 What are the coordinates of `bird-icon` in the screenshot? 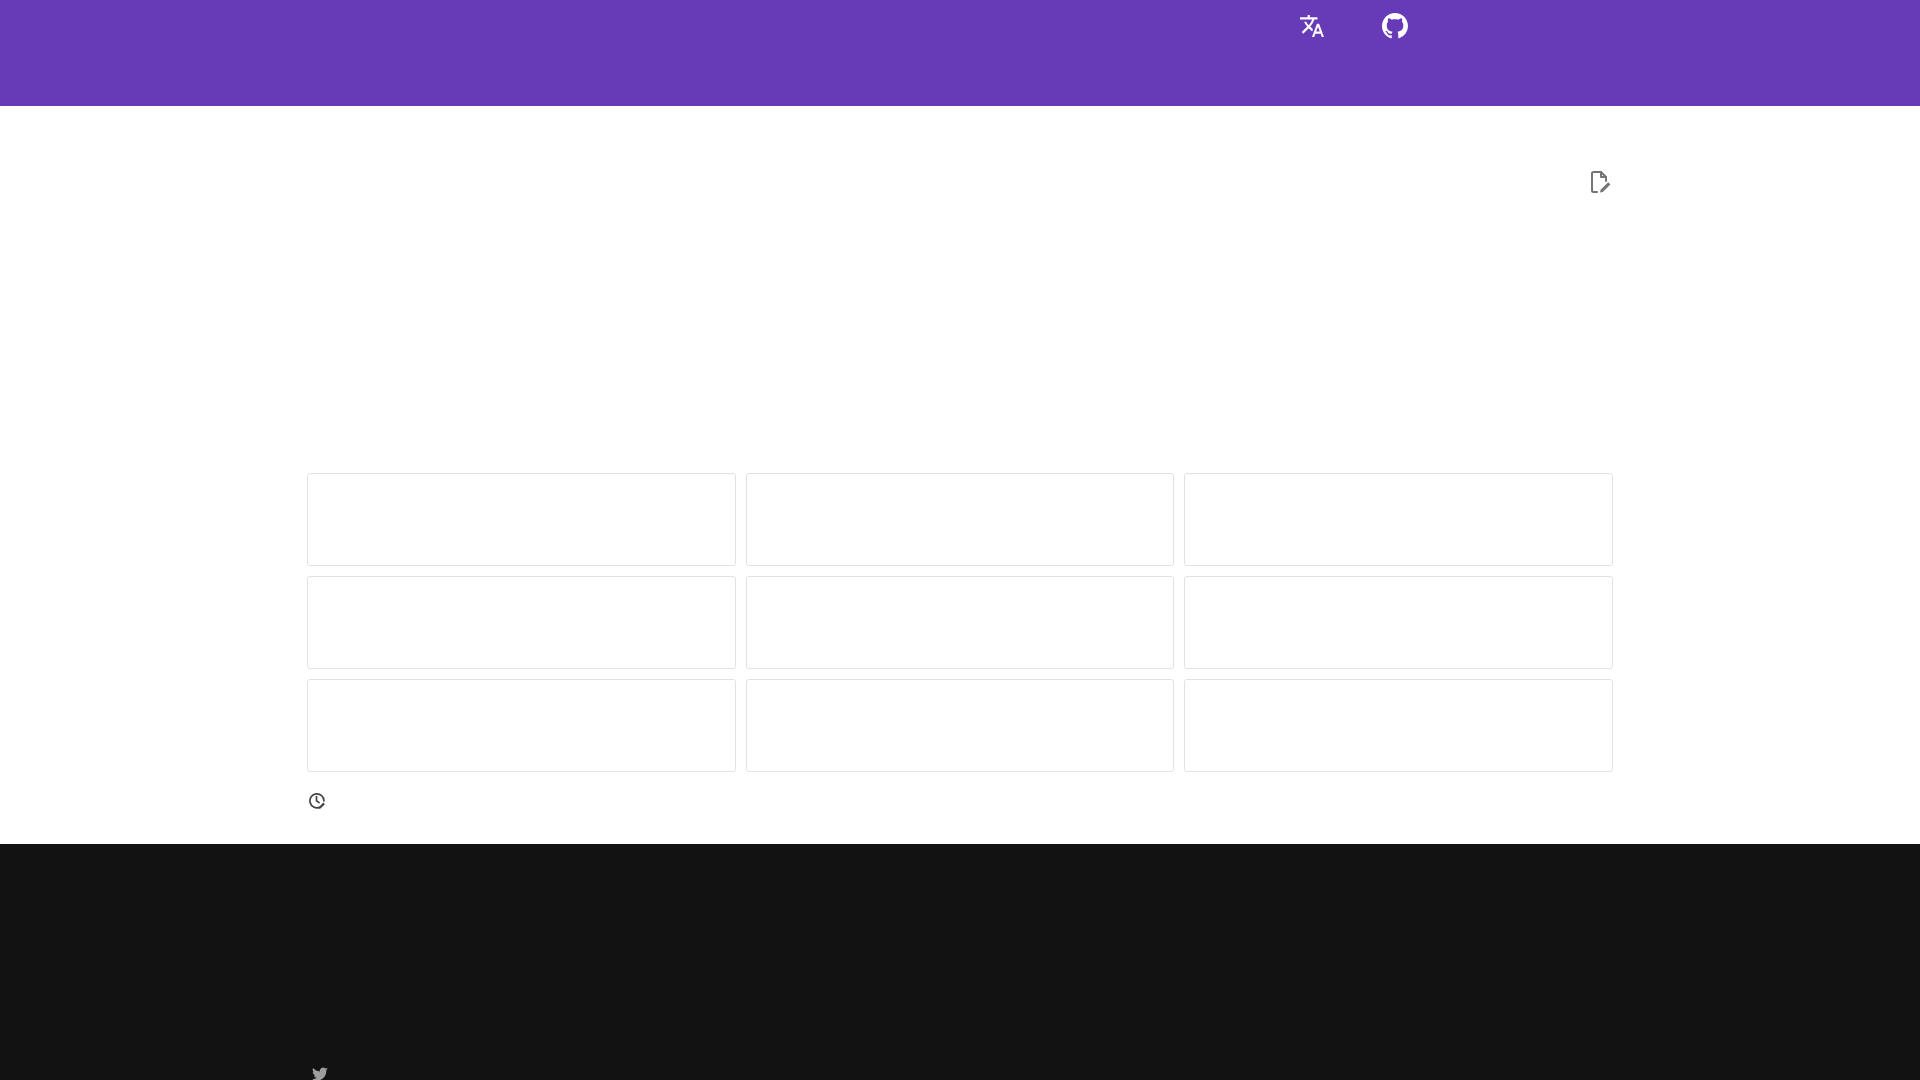 It's located at (320, 1073).